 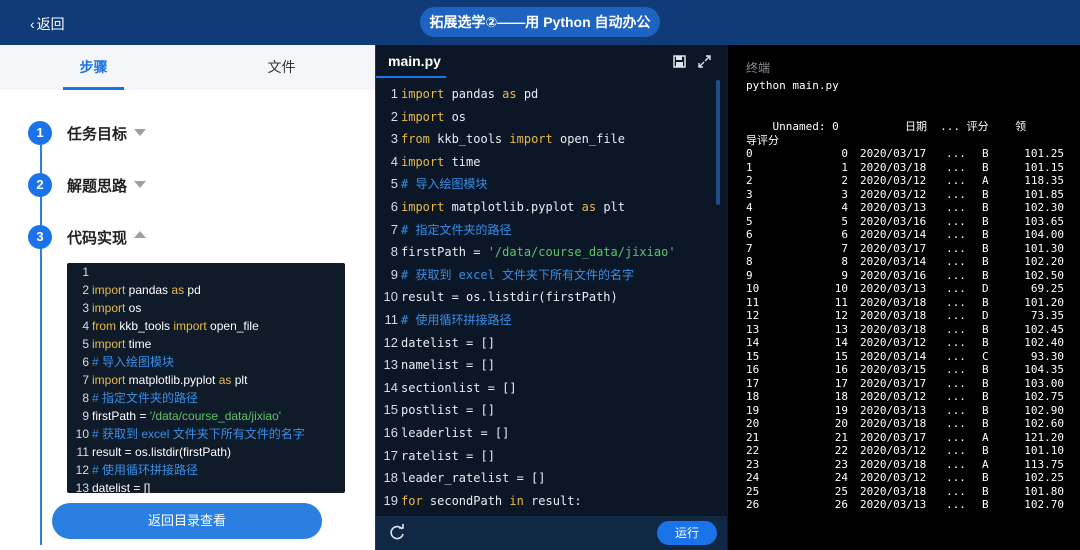 What do you see at coordinates (753, 396) in the screenshot?
I see `row-index: 18` at bounding box center [753, 396].